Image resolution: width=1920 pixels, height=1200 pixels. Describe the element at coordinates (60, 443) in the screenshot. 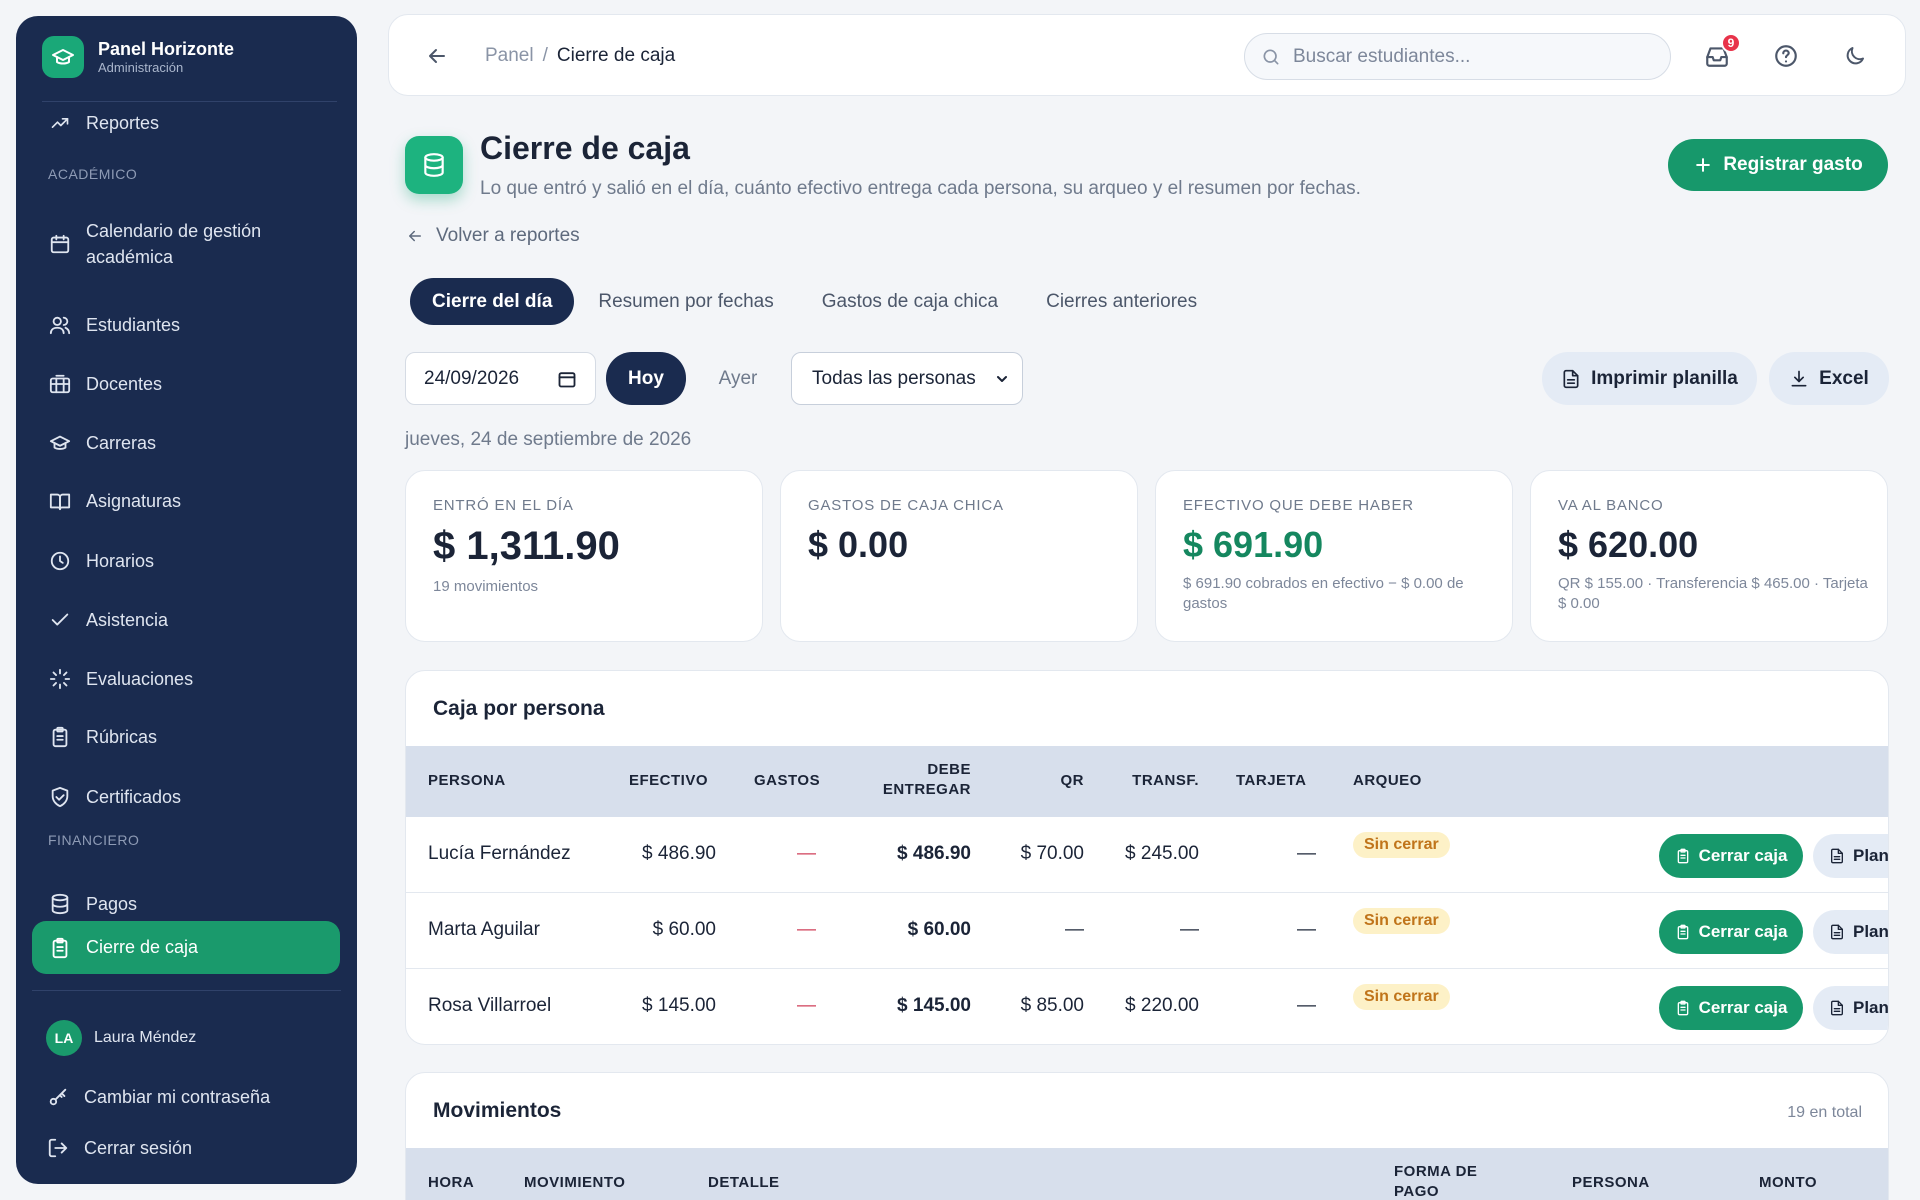

I see `graduation-cap-icon` at that location.